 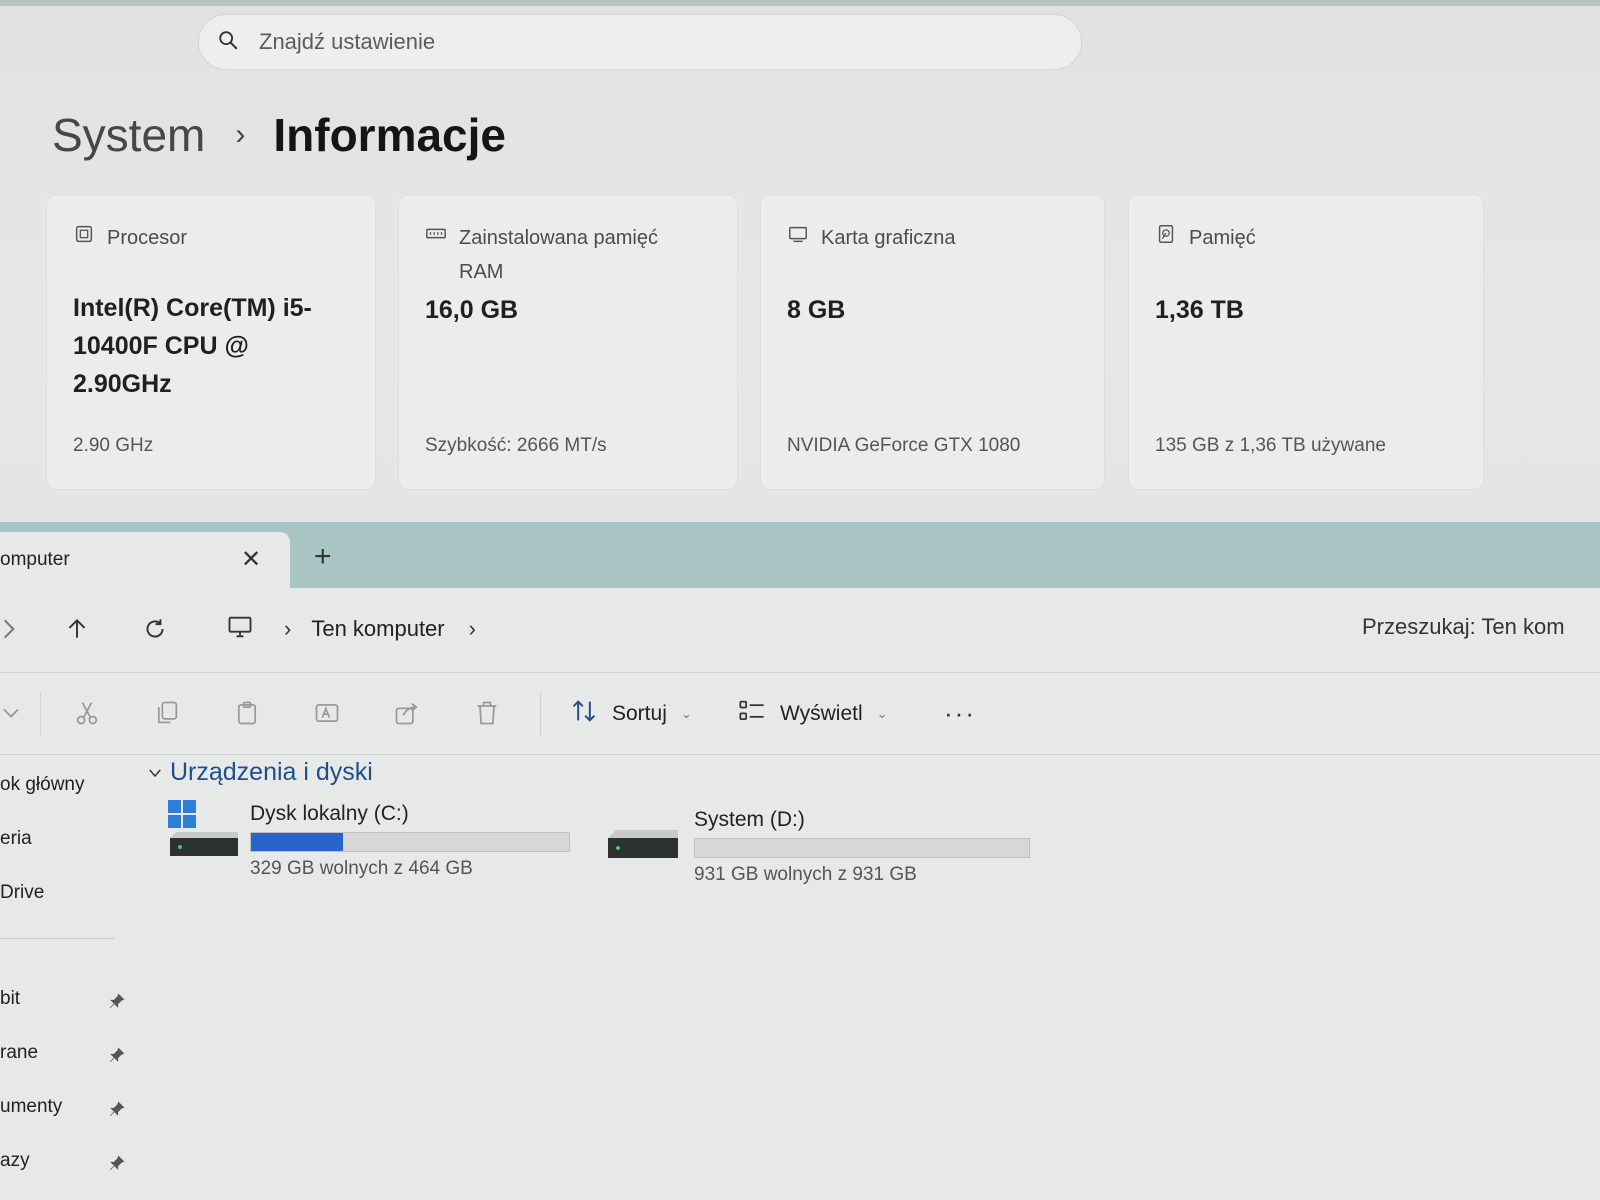 I want to click on page-title: Informacje, so click(x=390, y=135).